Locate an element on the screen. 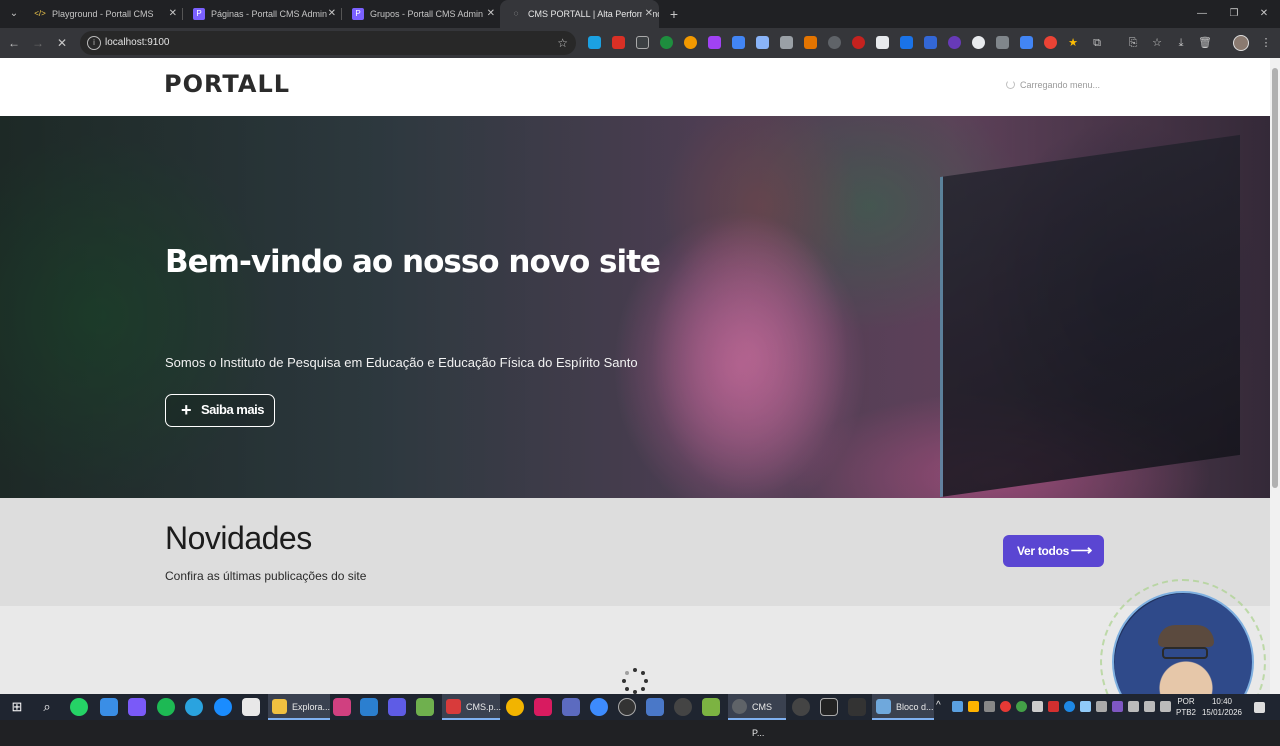  clock-time: 10:40 is located at coordinates (1222, 701).